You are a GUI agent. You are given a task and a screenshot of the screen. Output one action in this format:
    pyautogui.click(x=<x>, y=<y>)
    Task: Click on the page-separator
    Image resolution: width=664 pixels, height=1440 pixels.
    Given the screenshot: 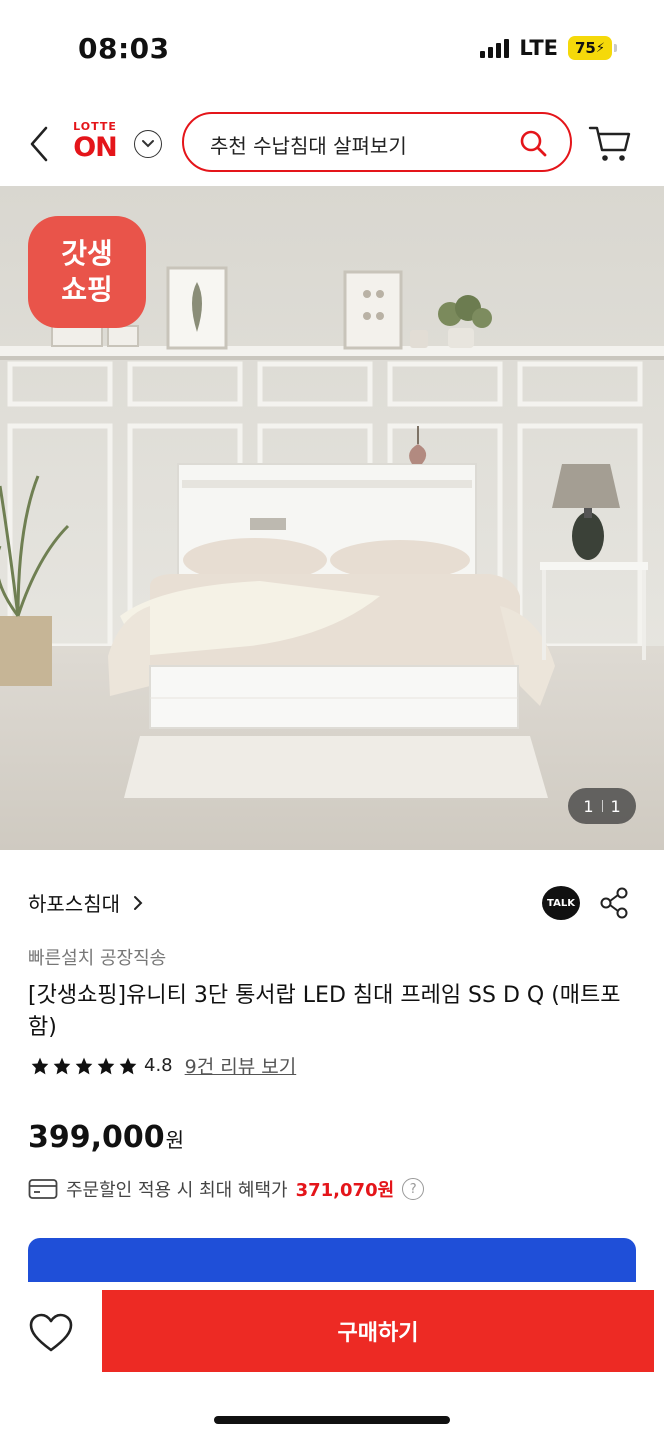 What is the action you would take?
    pyautogui.click(x=602, y=806)
    